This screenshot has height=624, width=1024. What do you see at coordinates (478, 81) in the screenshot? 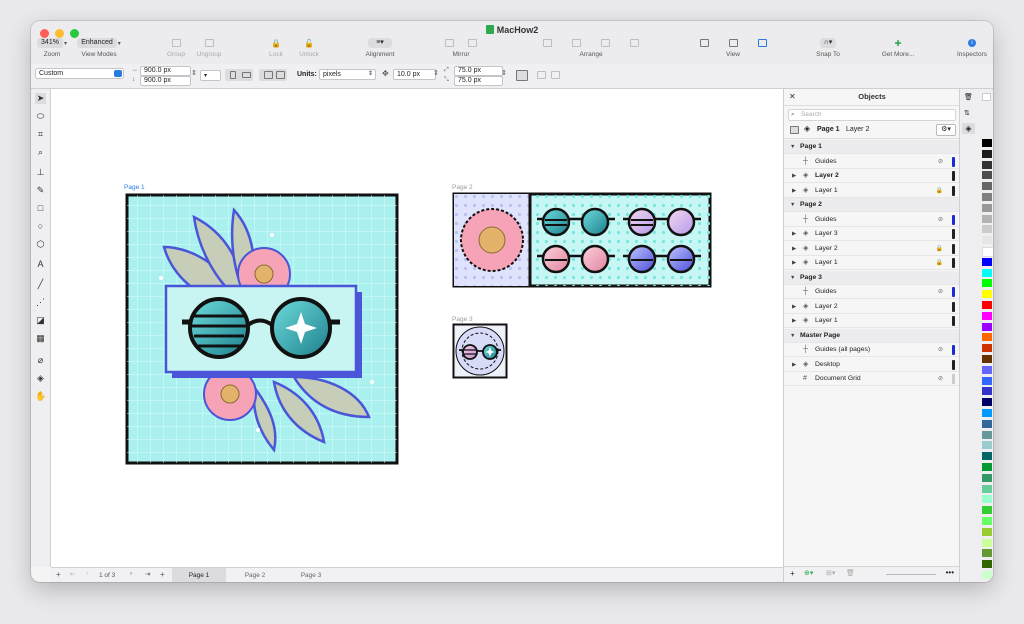
I see `duplicate-offset-y-field: 75.0 px` at bounding box center [478, 81].